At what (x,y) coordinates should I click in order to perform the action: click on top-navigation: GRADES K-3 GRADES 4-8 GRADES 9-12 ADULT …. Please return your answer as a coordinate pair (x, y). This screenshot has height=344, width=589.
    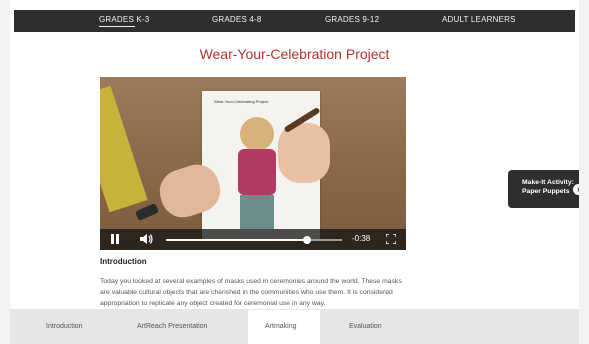
    Looking at the image, I should click on (294, 21).